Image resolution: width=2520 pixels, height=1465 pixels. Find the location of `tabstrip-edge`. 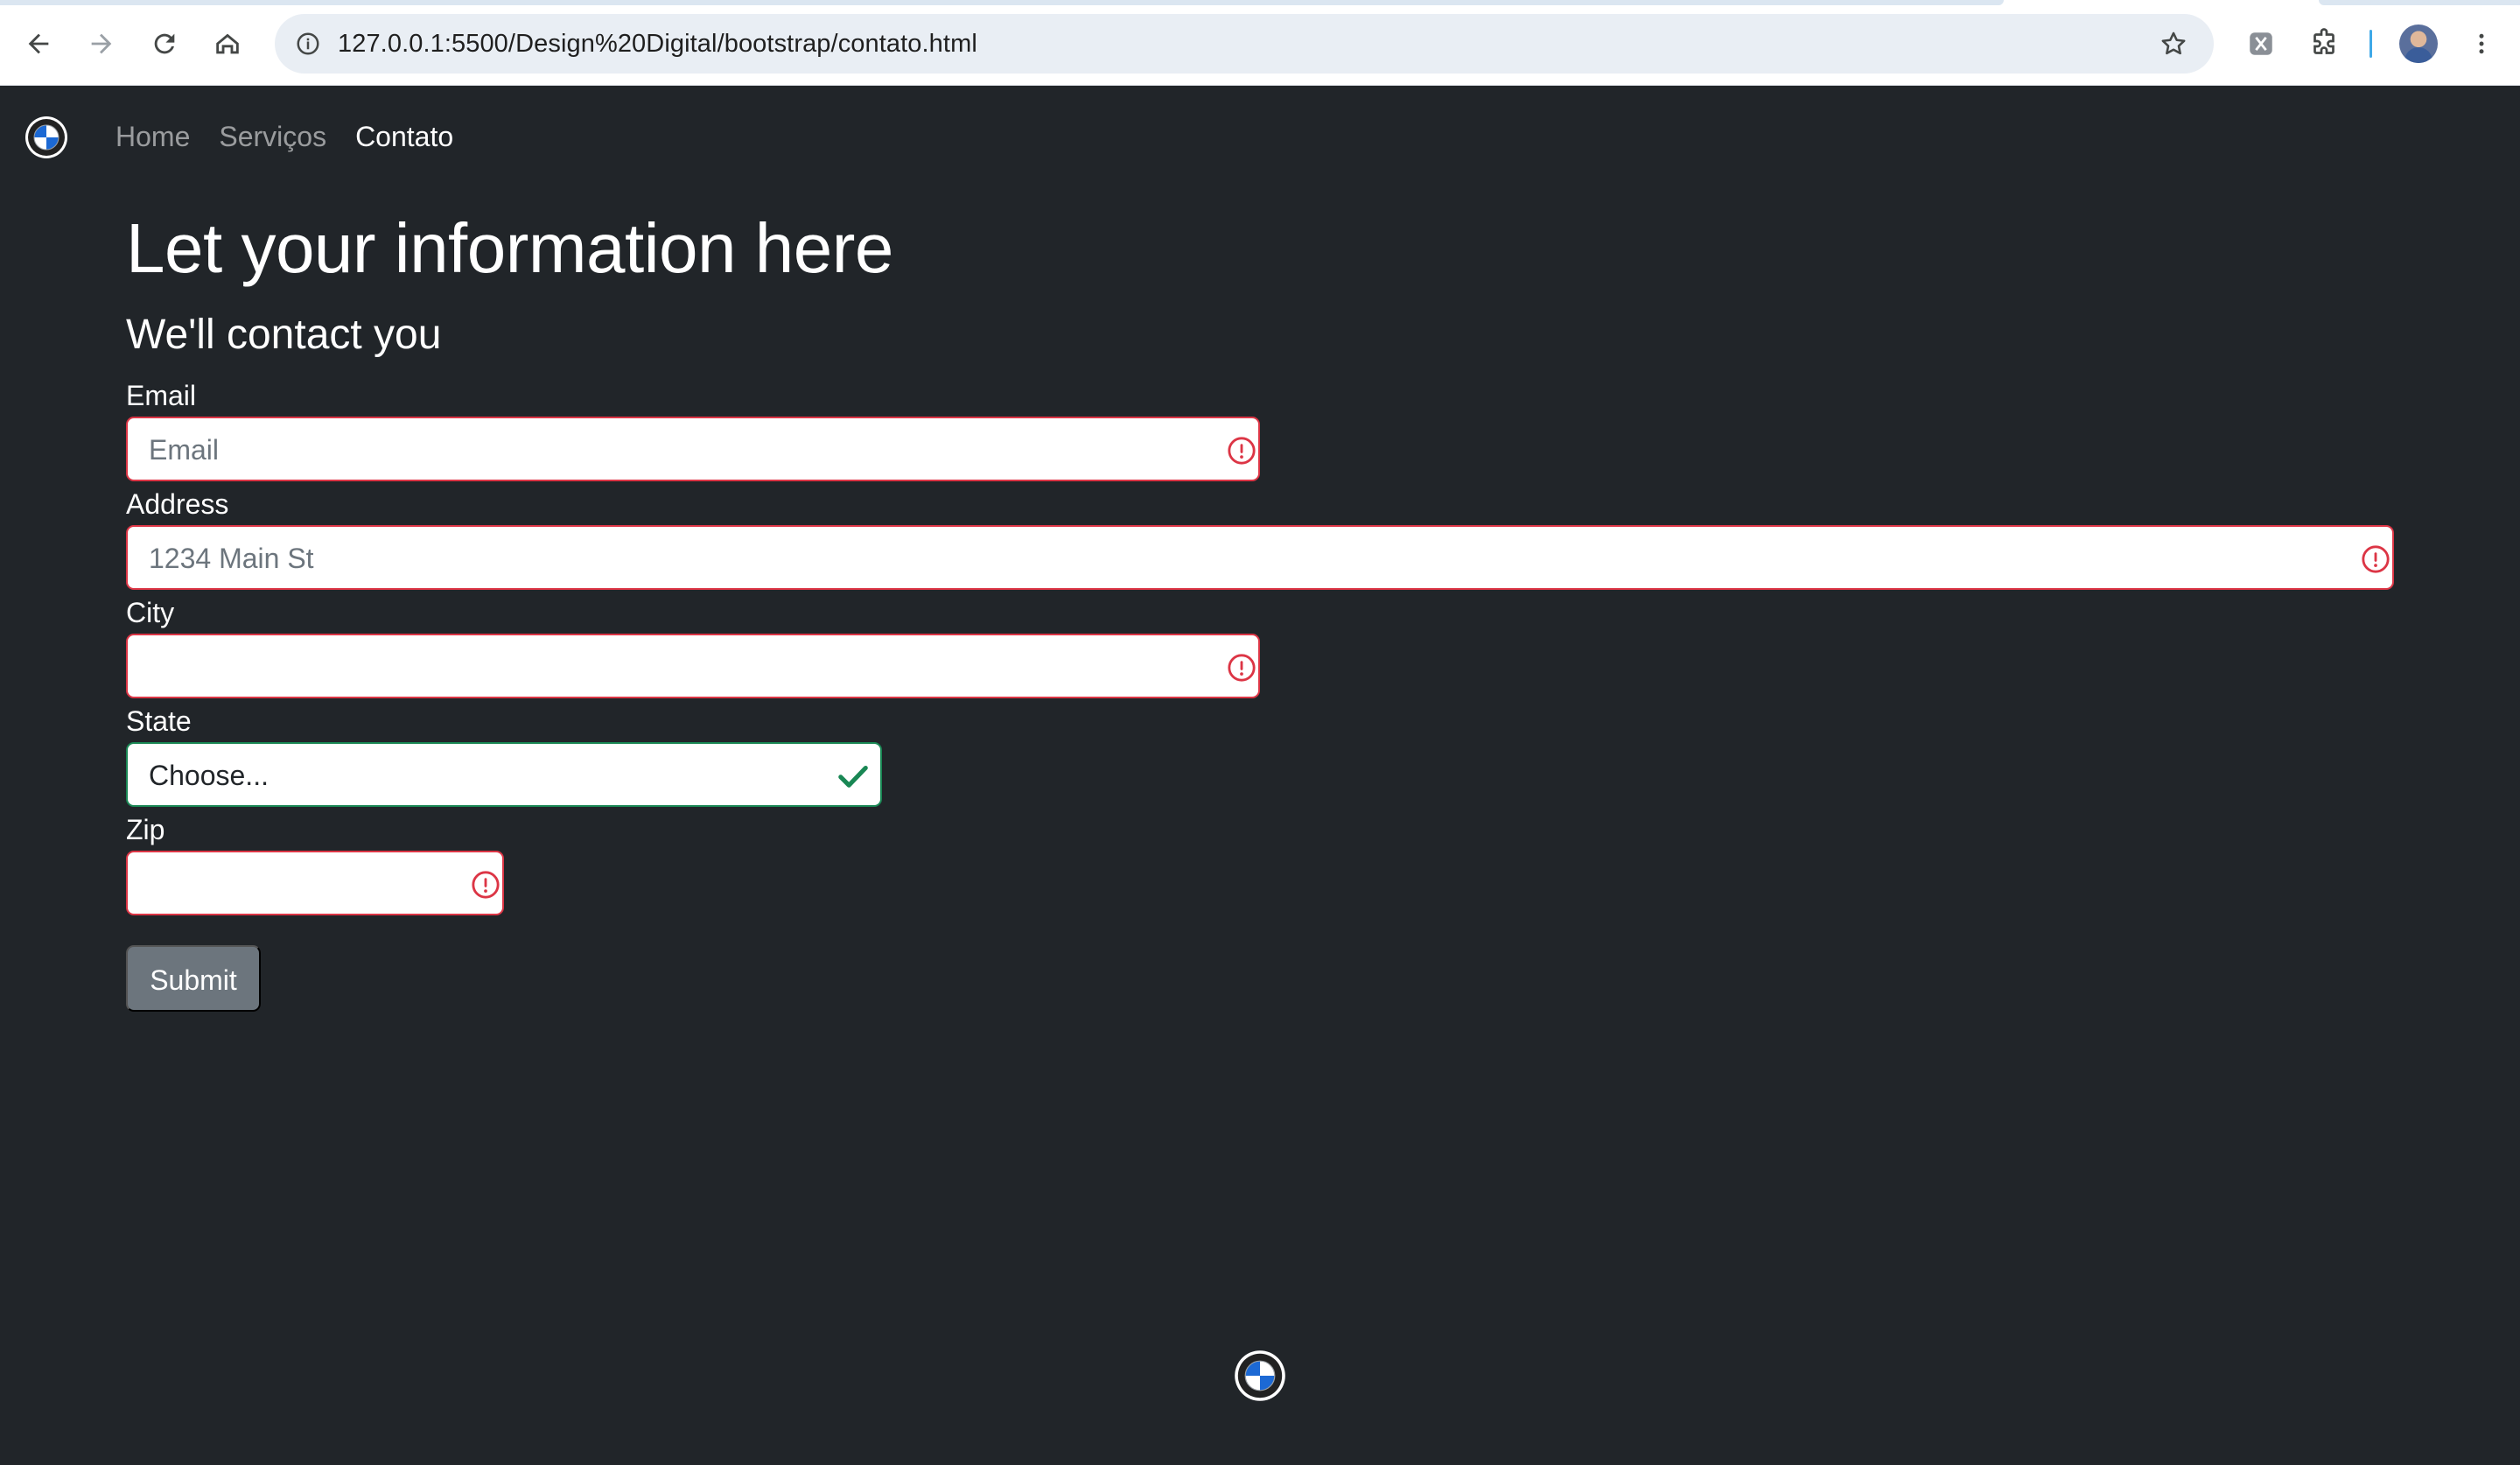

tabstrip-edge is located at coordinates (1002, 2).